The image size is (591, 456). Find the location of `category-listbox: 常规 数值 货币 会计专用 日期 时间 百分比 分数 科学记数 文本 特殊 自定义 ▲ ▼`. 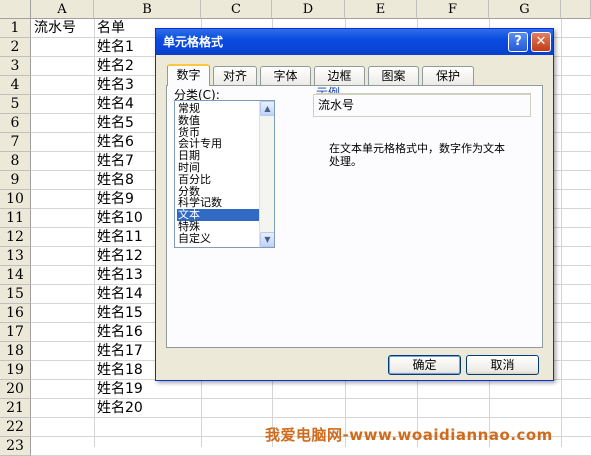

category-listbox: 常规 数值 货币 会计专用 日期 时间 百分比 分数 科学记数 文本 特殊 自定义 ▲ ▼ is located at coordinates (224, 174).